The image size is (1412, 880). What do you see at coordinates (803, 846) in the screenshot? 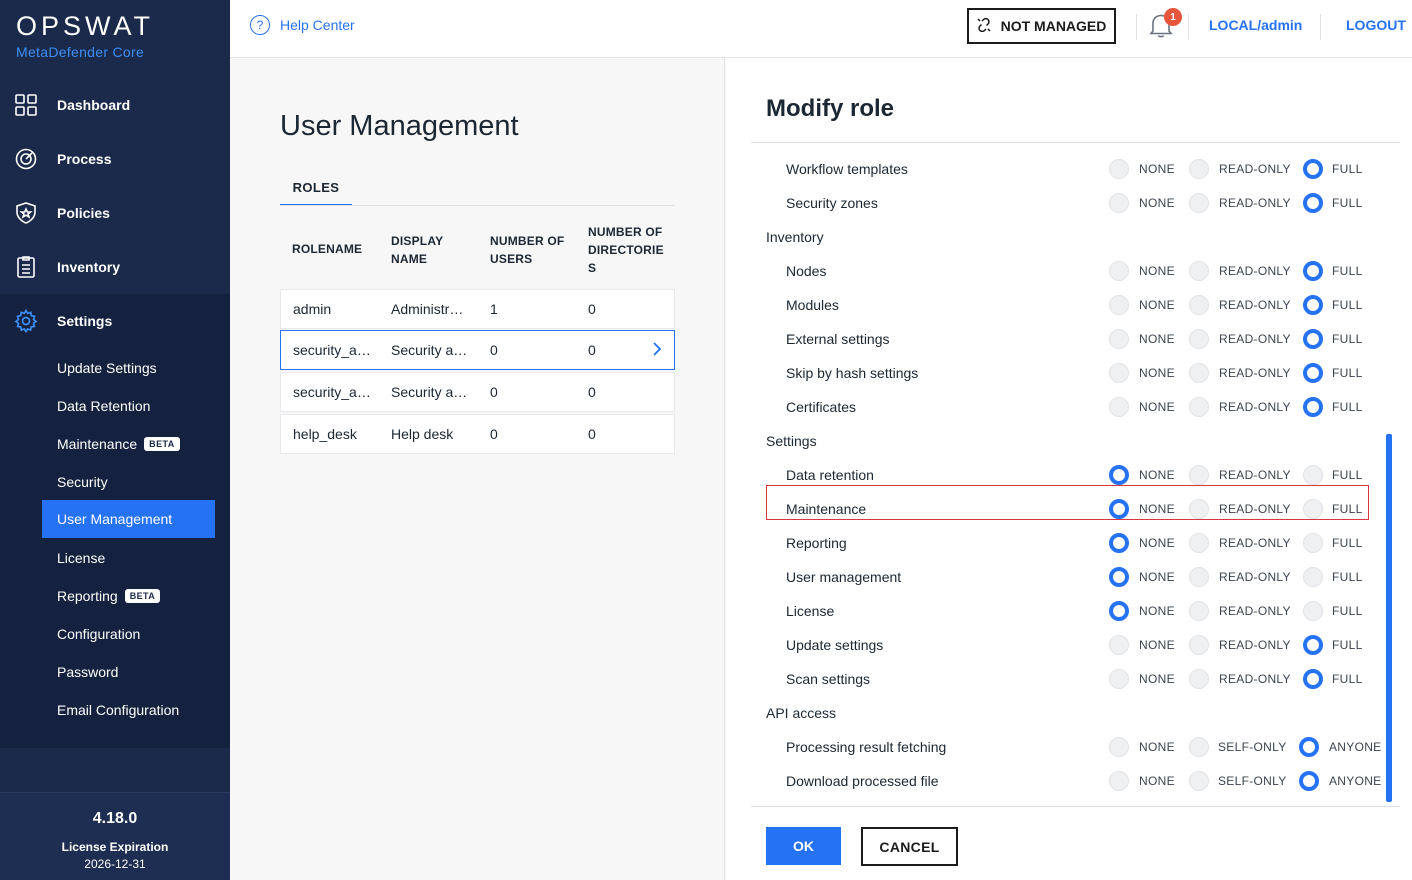
I see `ok-button: OK` at bounding box center [803, 846].